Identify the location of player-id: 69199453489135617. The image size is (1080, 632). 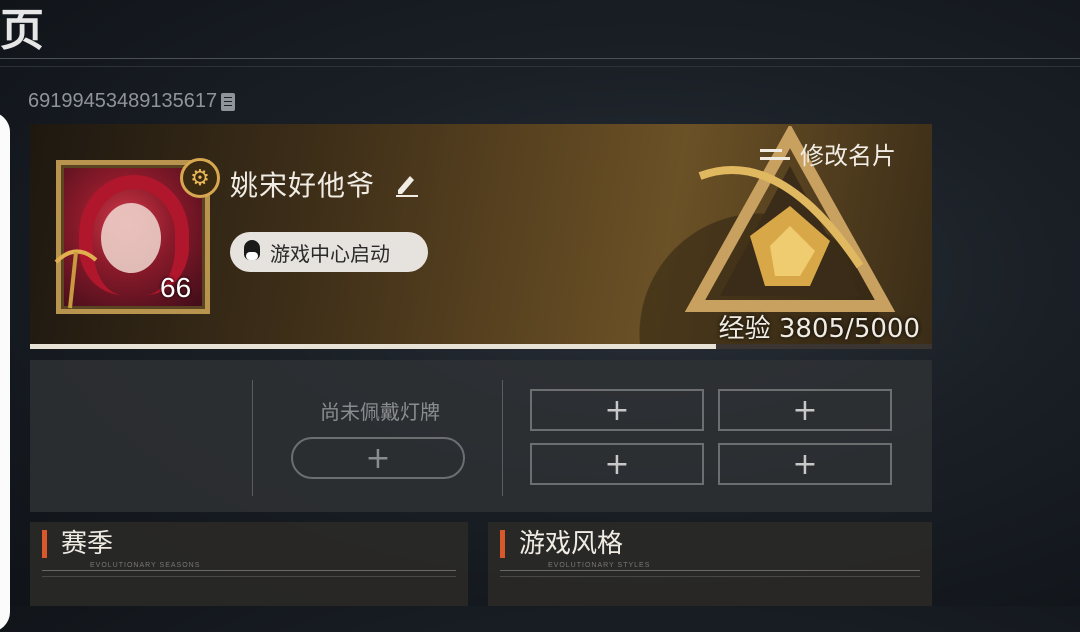
(123, 101).